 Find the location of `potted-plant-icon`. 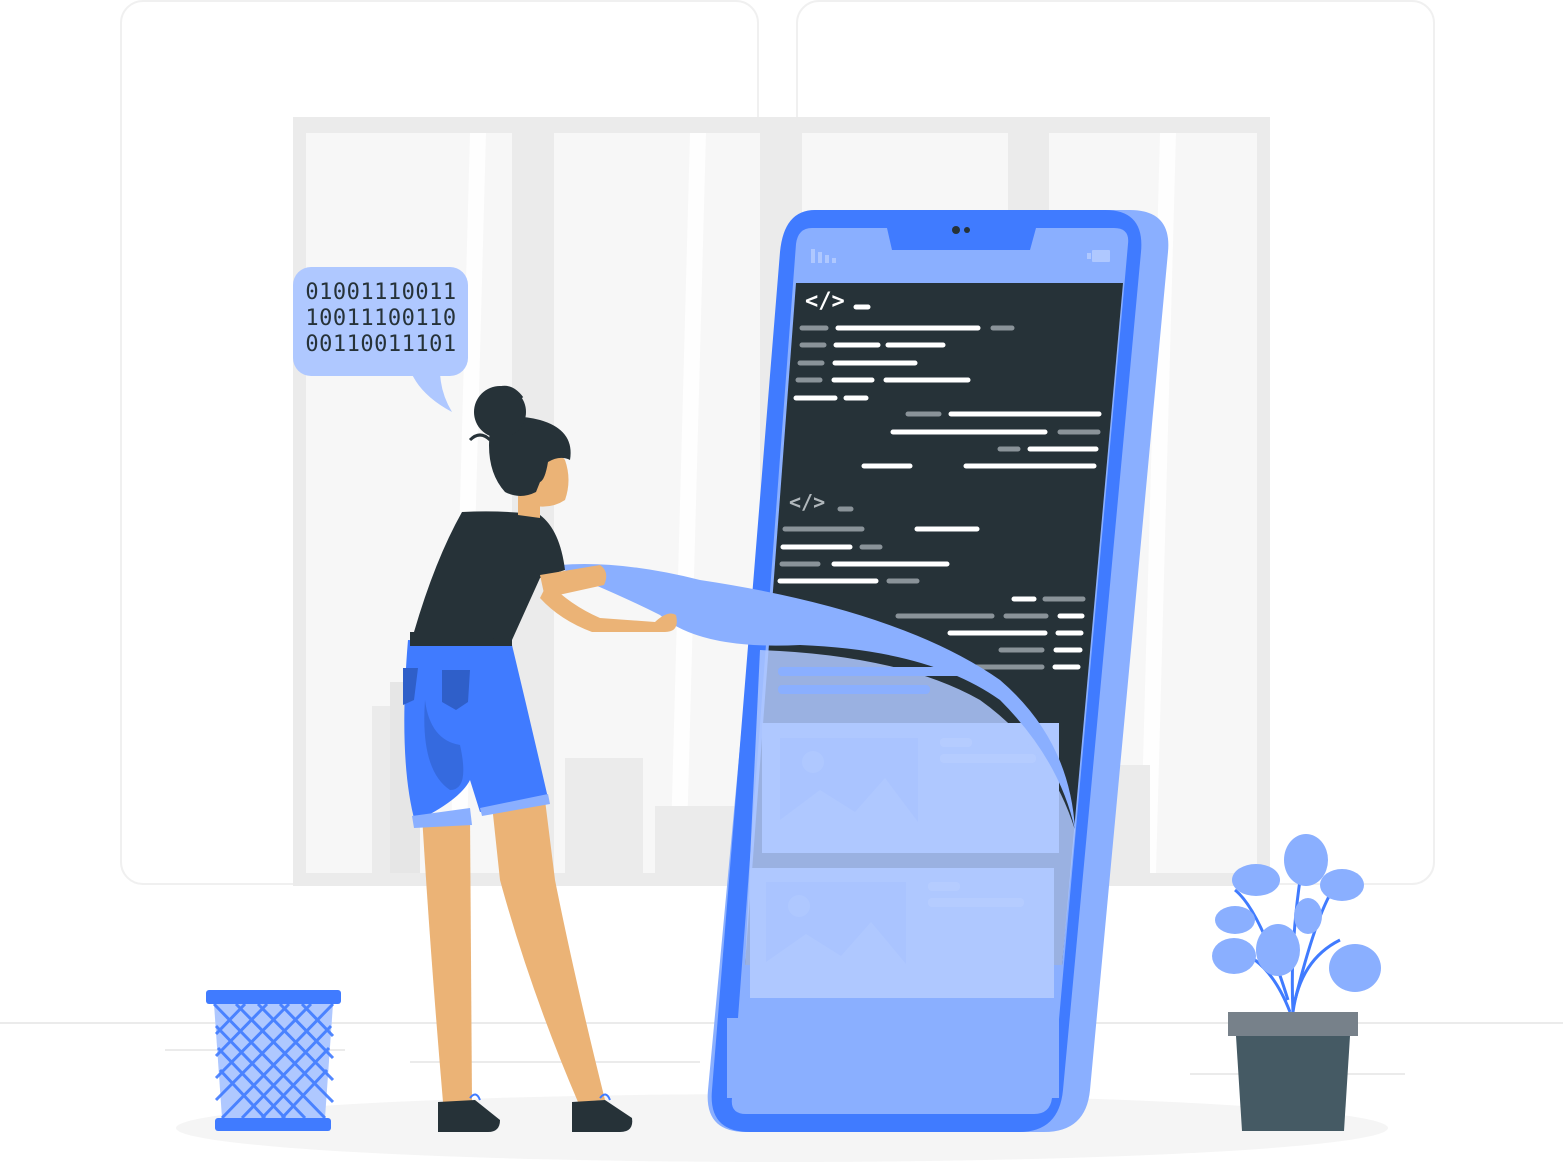

potted-plant-icon is located at coordinates (1296, 982).